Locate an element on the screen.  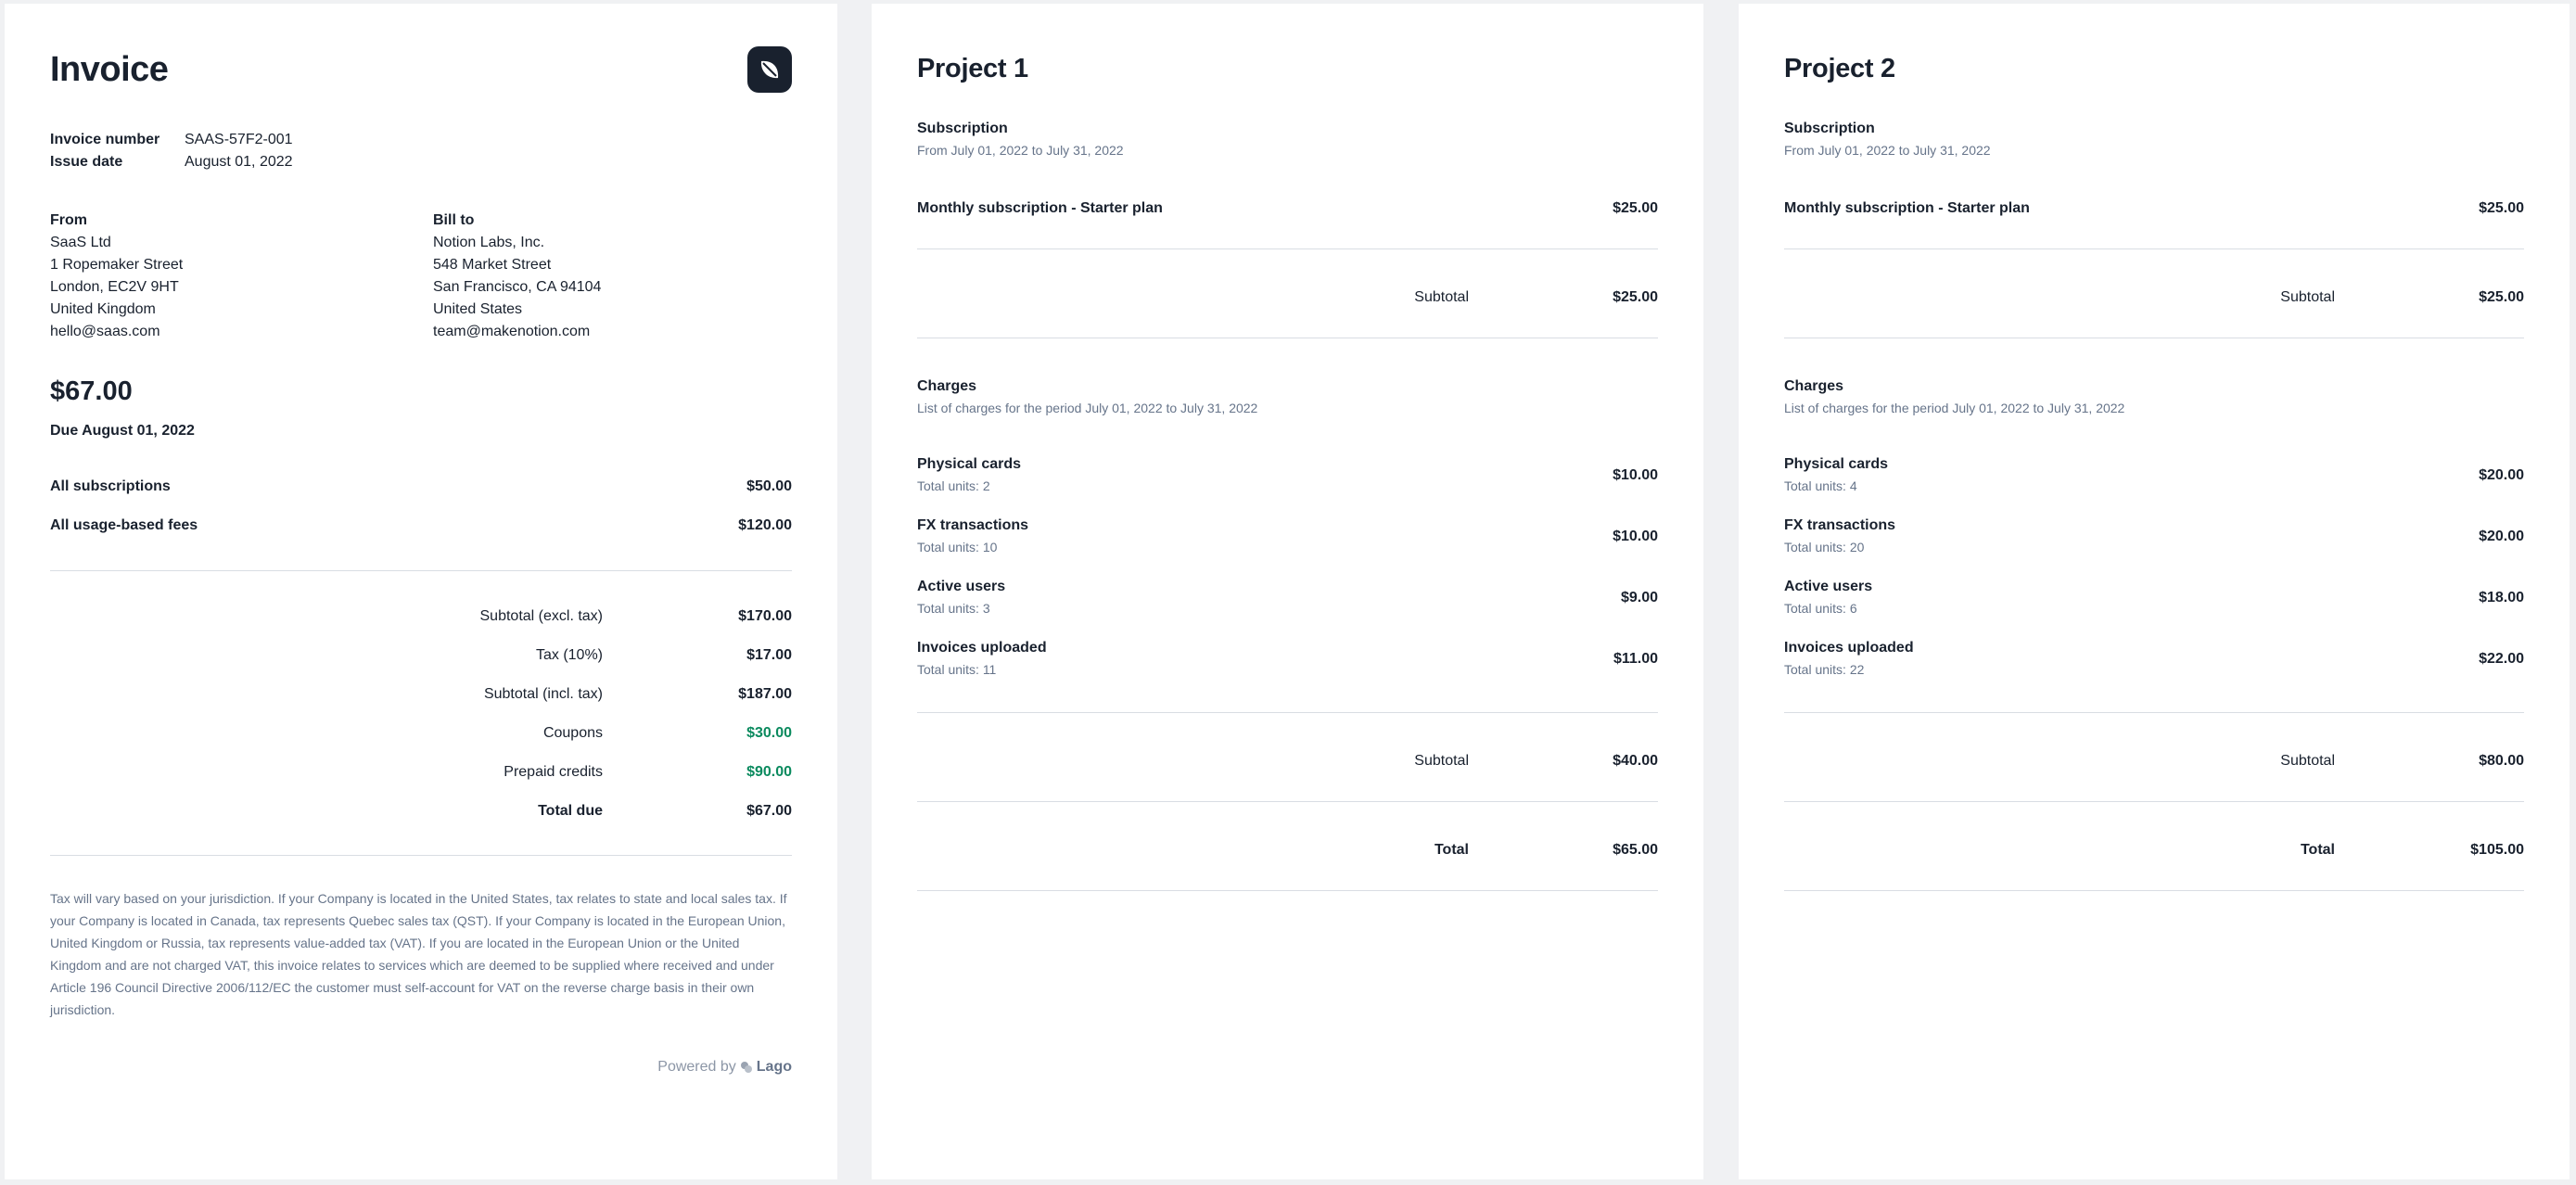
totals-label: Coupons is located at coordinates (572, 733).